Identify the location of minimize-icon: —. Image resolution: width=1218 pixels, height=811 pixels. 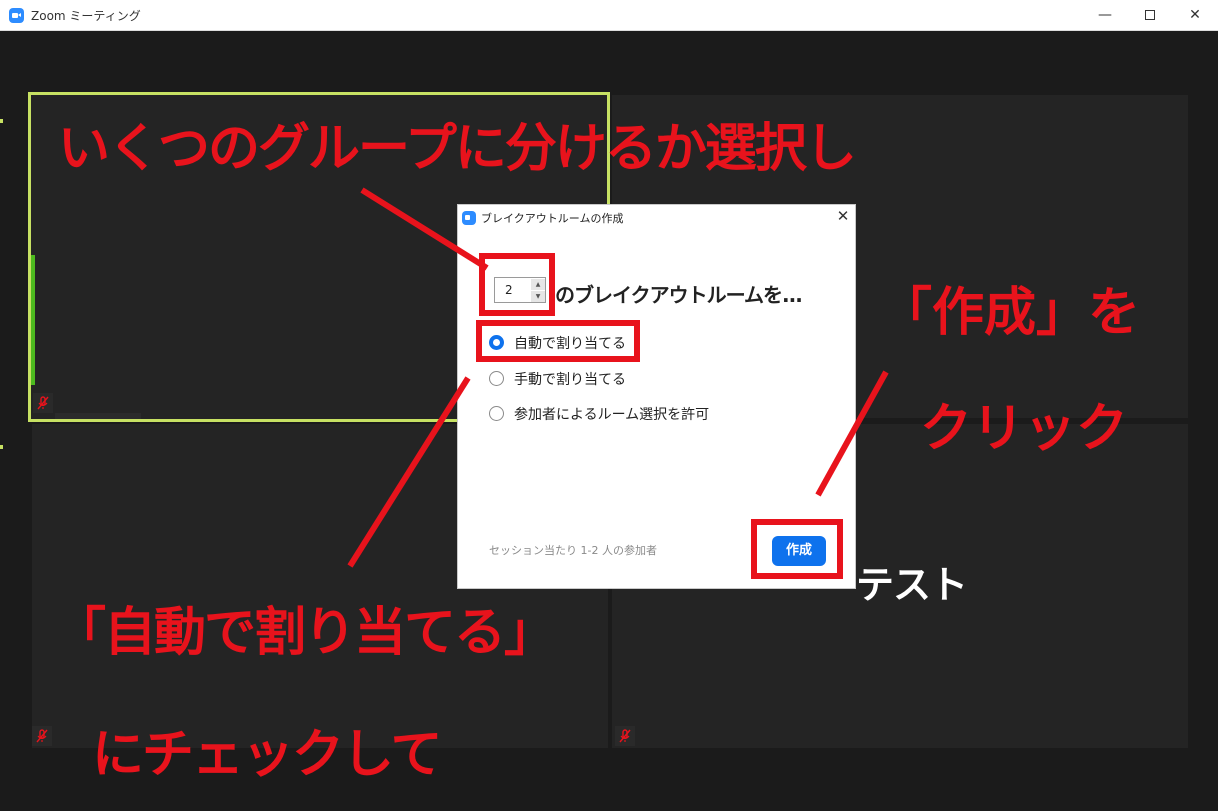
(1105, 15).